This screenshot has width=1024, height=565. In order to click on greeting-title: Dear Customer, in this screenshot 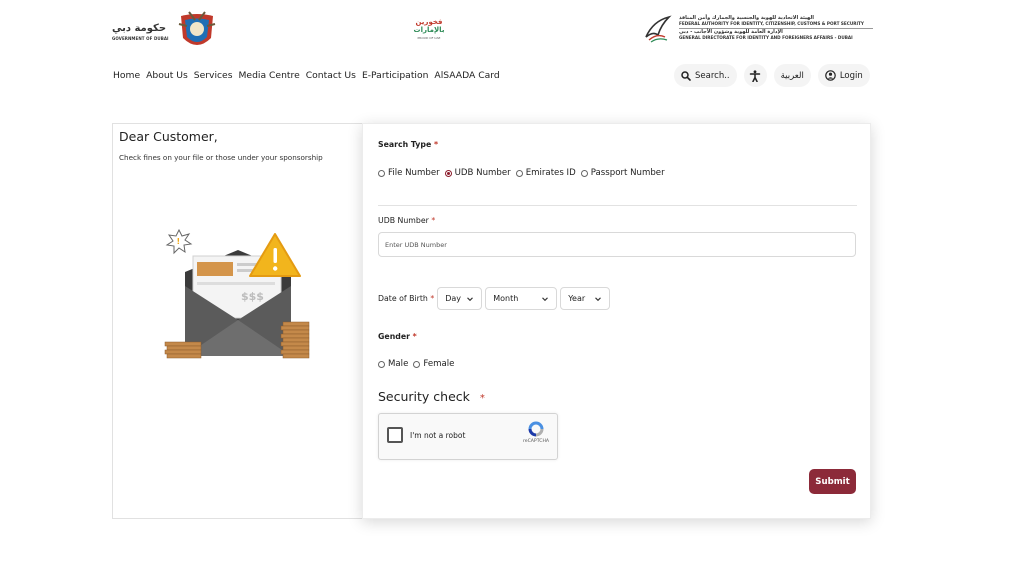, I will do `click(168, 136)`.